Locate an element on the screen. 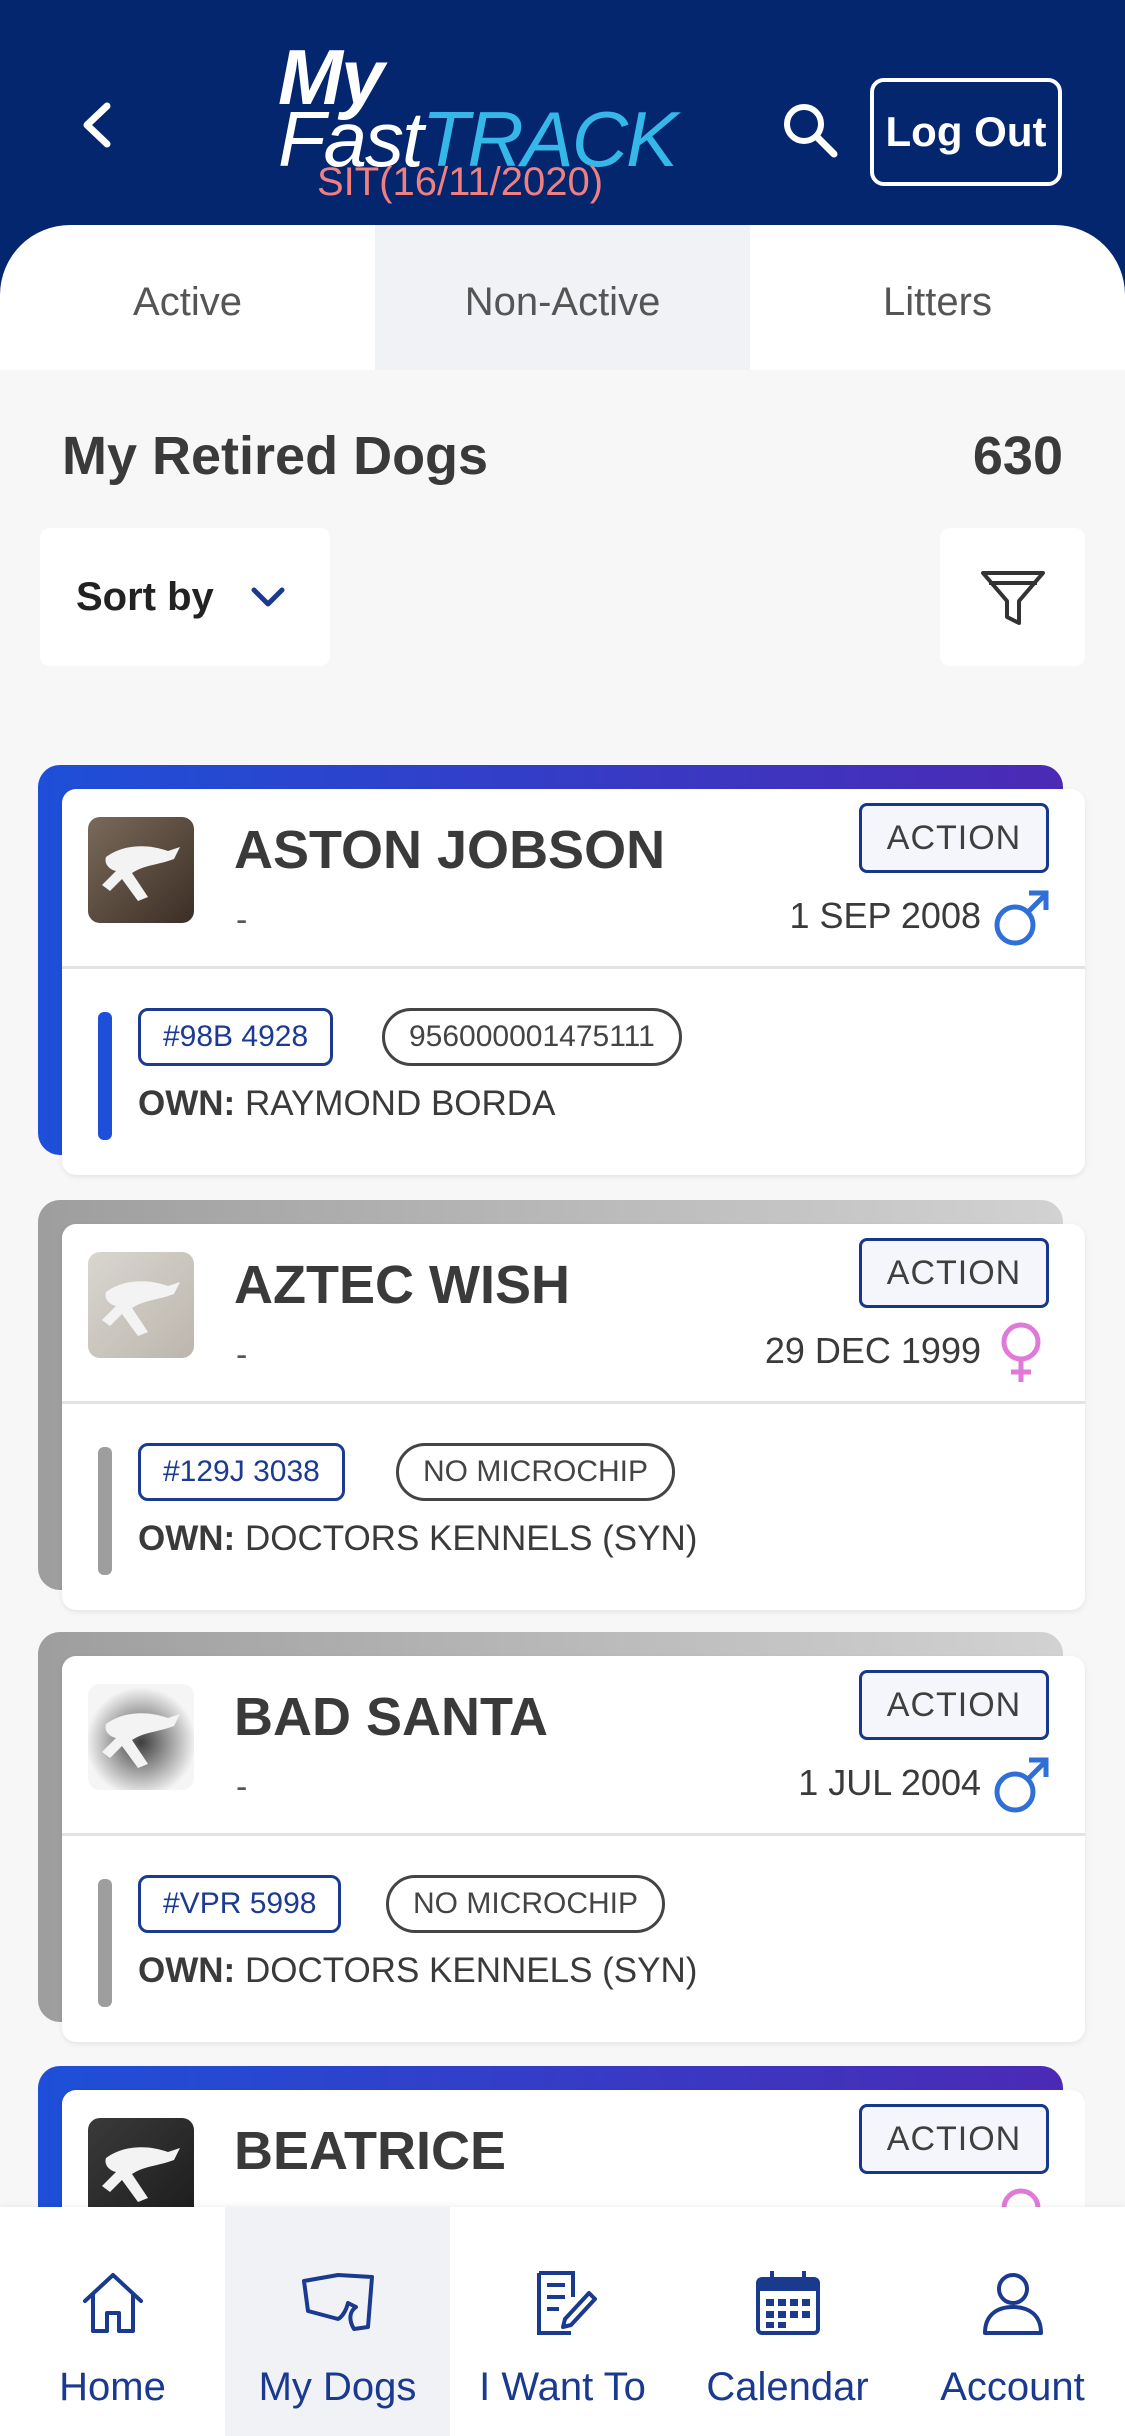  dog-birth-date: 29 DEC 1999 is located at coordinates (872, 1350).